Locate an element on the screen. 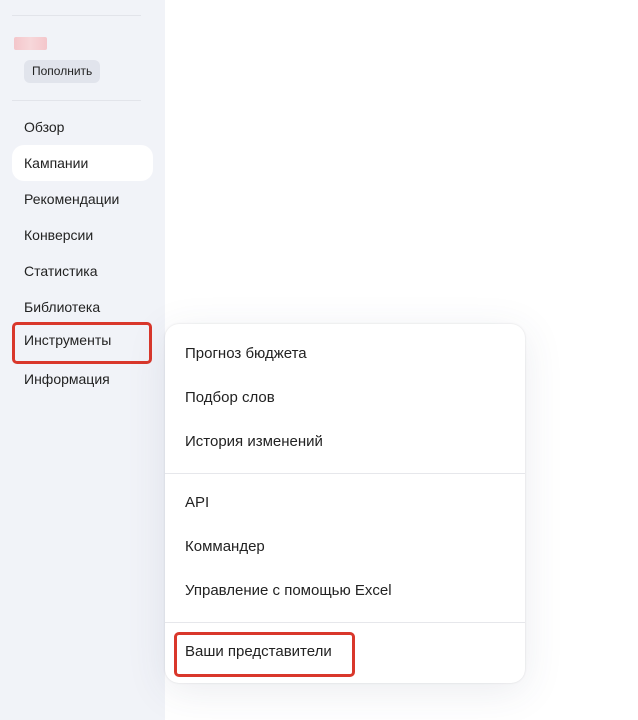 This screenshot has height=720, width=638. topup-button: Пополнить is located at coordinates (62, 71).